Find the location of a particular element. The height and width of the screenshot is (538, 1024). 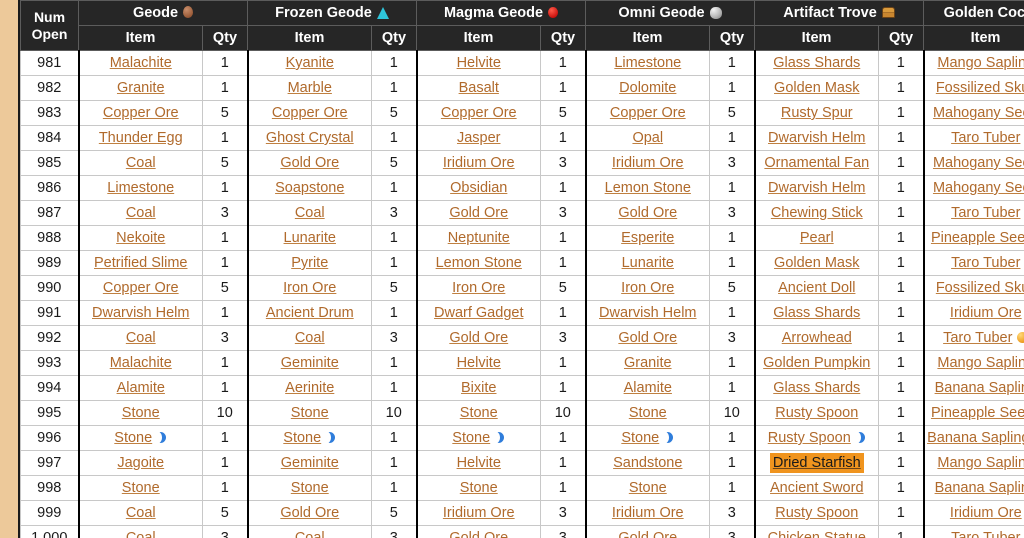

item-link: Pearl is located at coordinates (817, 238).